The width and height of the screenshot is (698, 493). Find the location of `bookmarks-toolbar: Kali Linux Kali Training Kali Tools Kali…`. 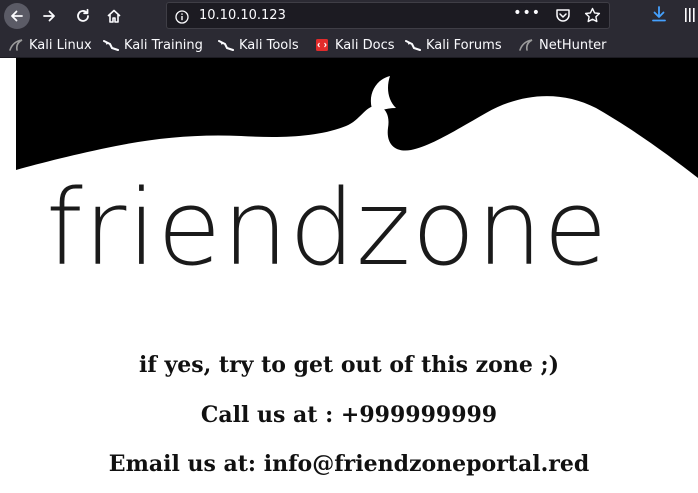

bookmarks-toolbar: Kali Linux Kali Training Kali Tools Kali… is located at coordinates (349, 45).